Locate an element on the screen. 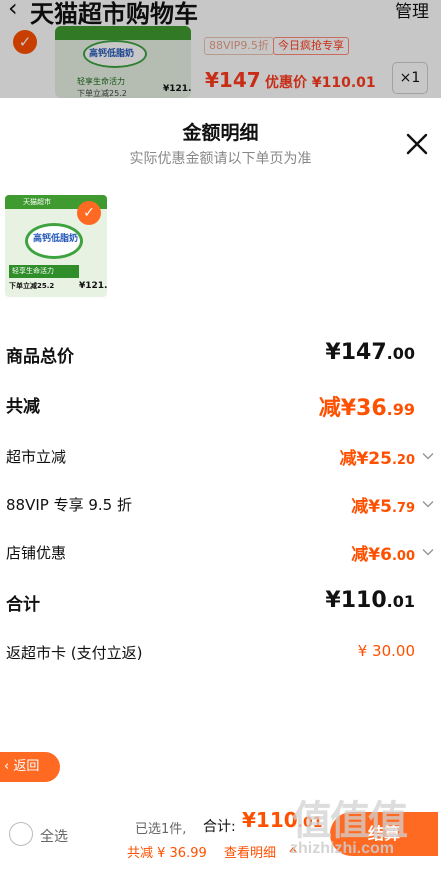  goods-total-int: ¥147 is located at coordinates (356, 352).